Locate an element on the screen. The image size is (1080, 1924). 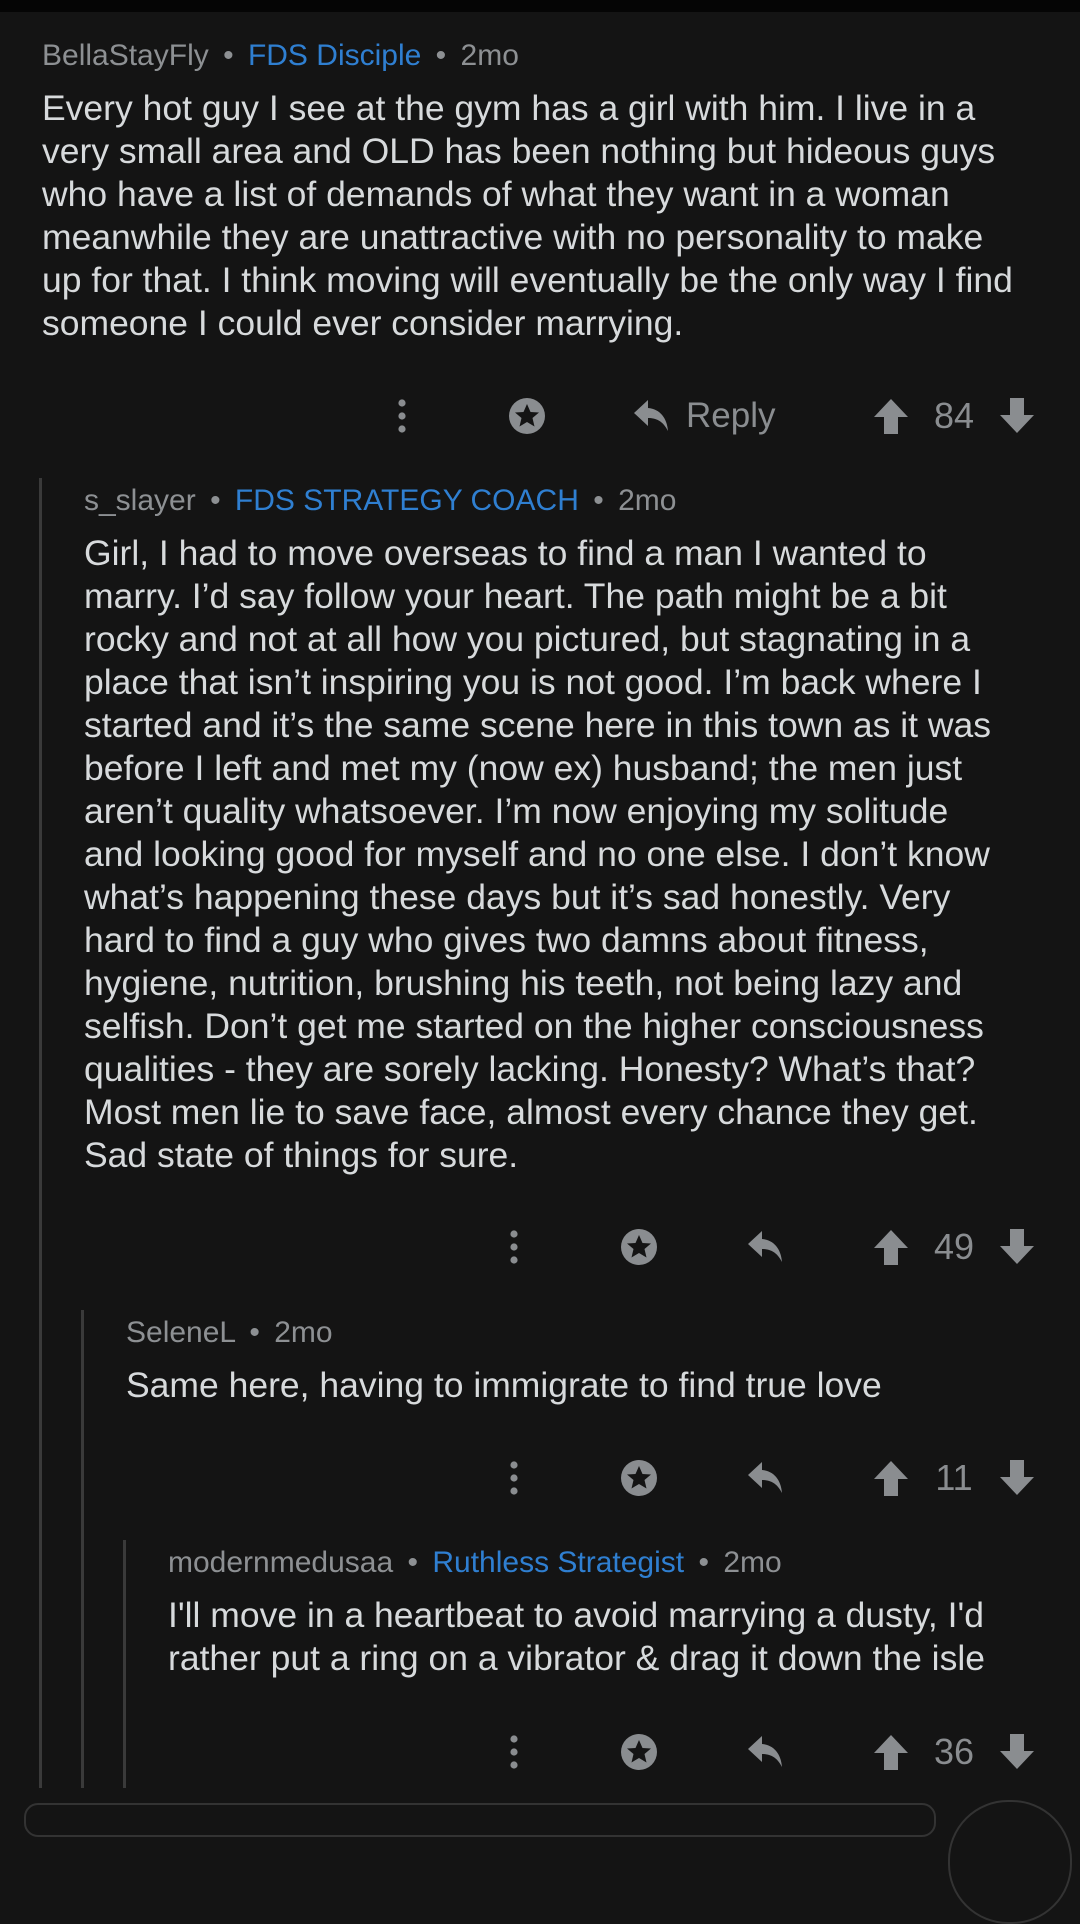
reply-label: Reply is located at coordinates (731, 415).